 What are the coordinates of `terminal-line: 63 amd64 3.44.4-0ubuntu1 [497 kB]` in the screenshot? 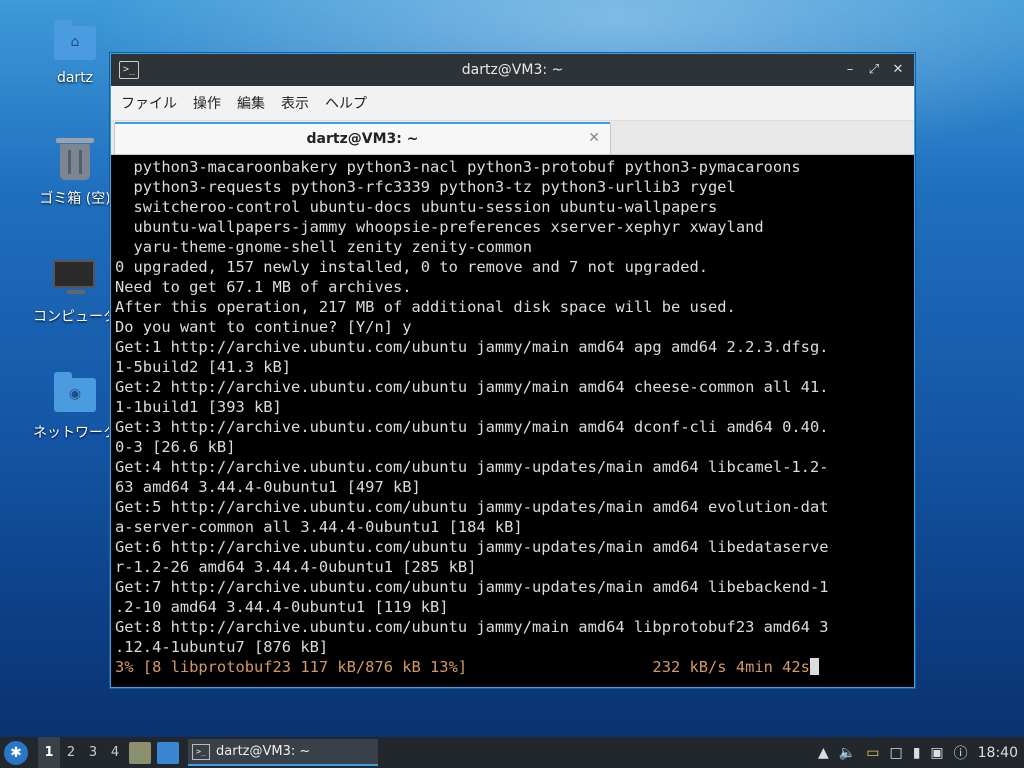 It's located at (268, 487).